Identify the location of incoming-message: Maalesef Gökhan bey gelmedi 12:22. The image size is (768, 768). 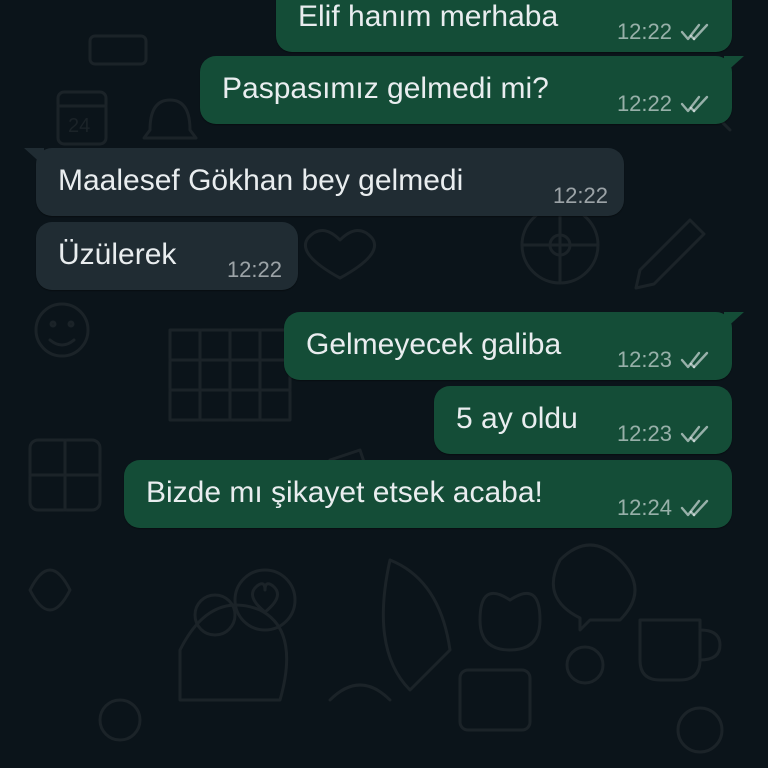
(324, 182).